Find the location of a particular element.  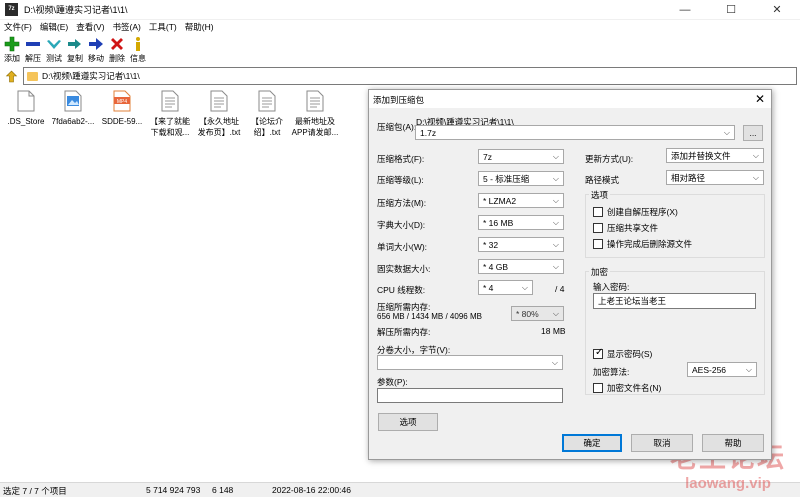

menu-help: 帮助(H) is located at coordinates (199, 27).